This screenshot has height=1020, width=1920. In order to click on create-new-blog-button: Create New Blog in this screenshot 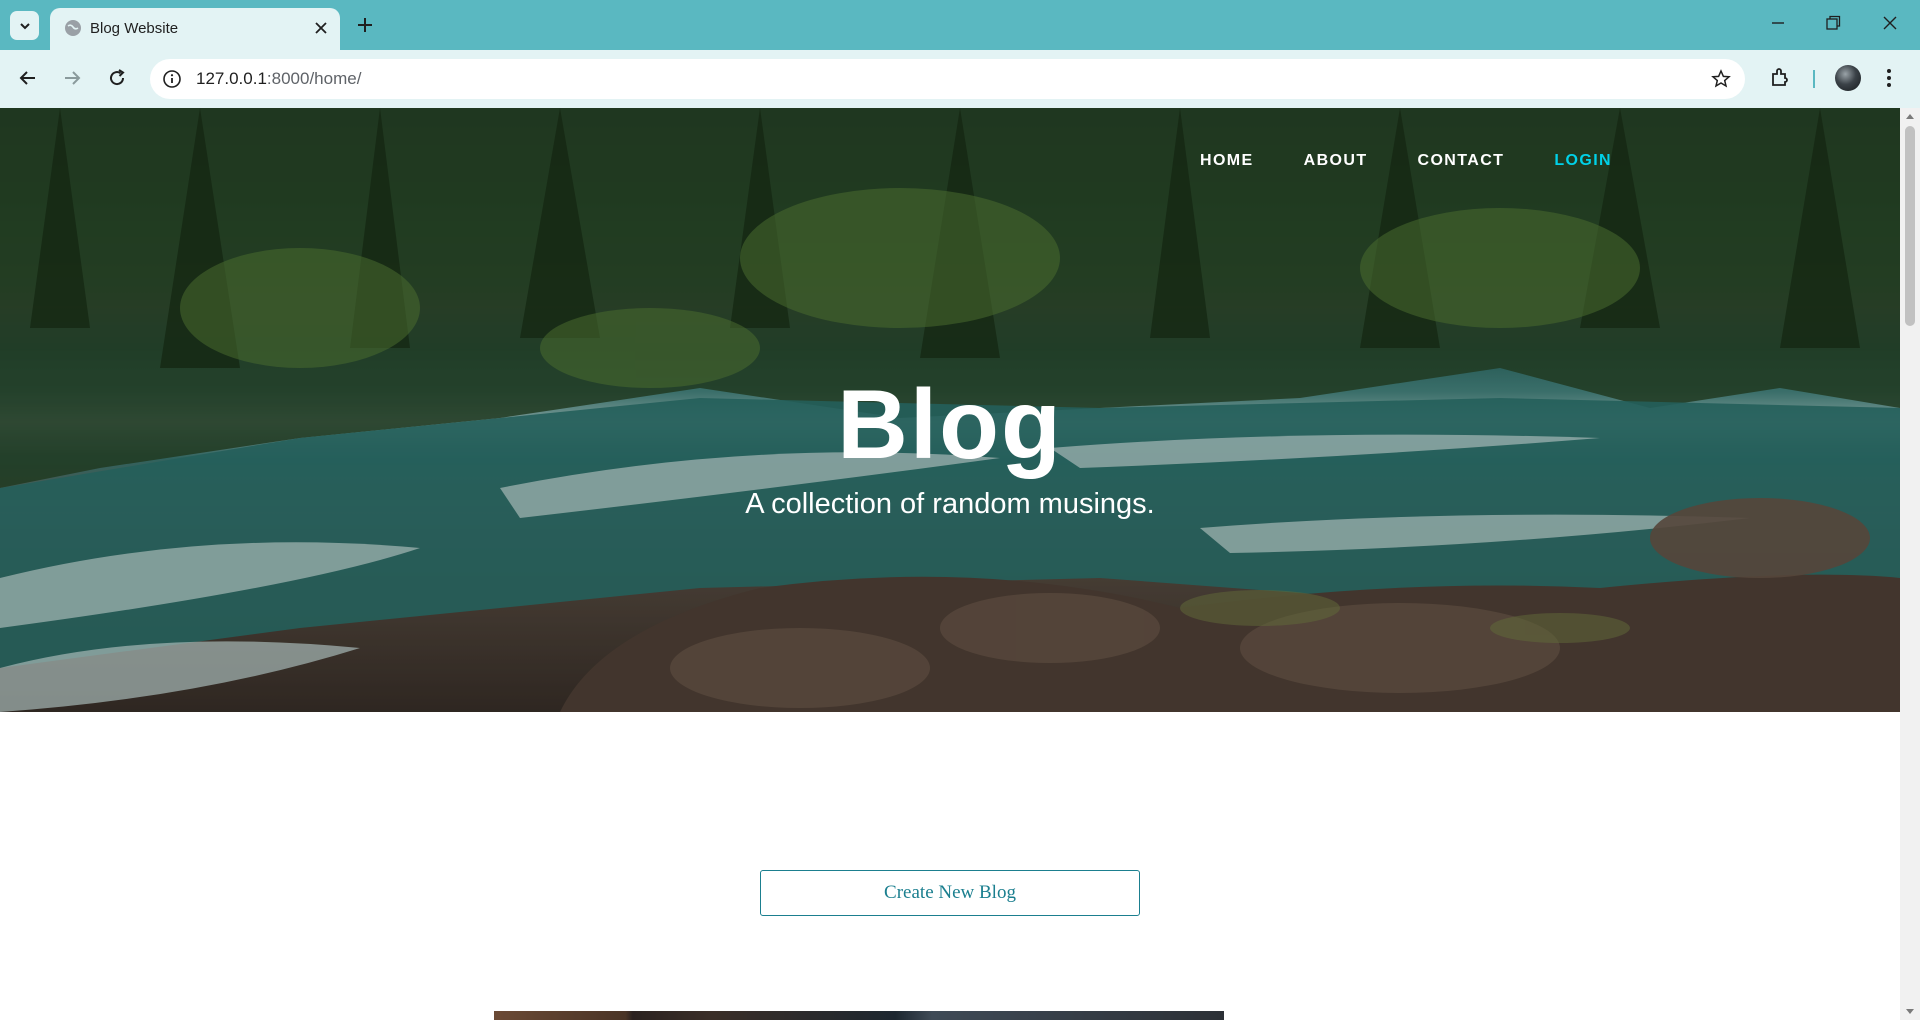, I will do `click(950, 893)`.